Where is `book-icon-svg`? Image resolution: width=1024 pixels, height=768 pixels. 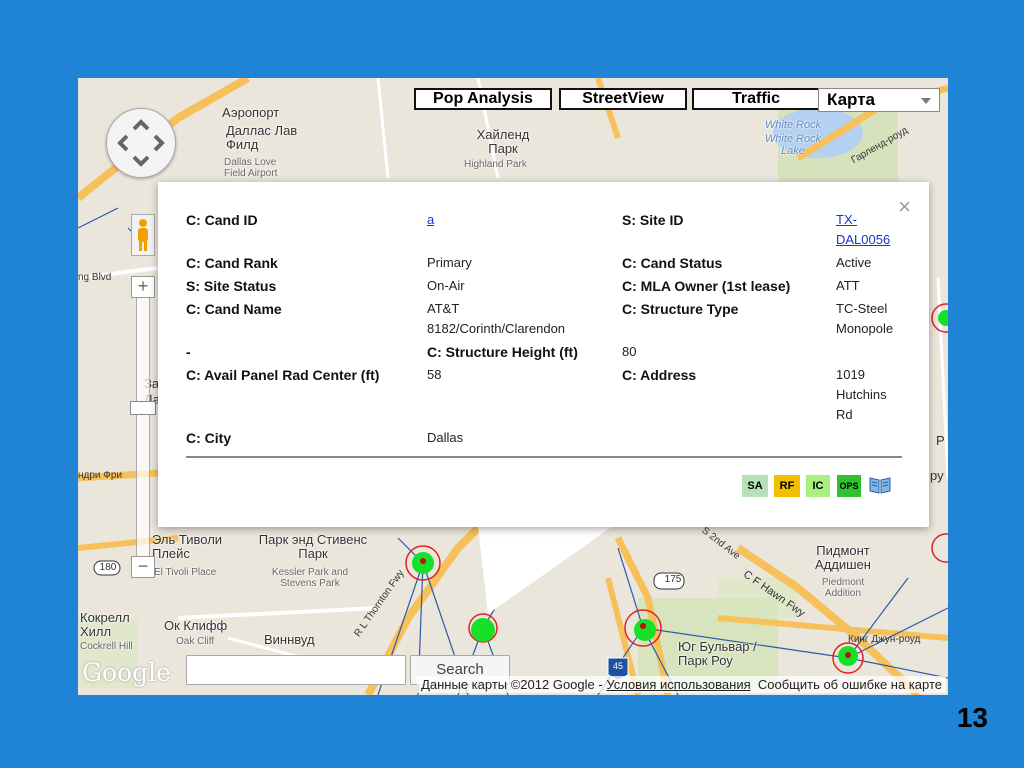
book-icon-svg is located at coordinates (880, 485).